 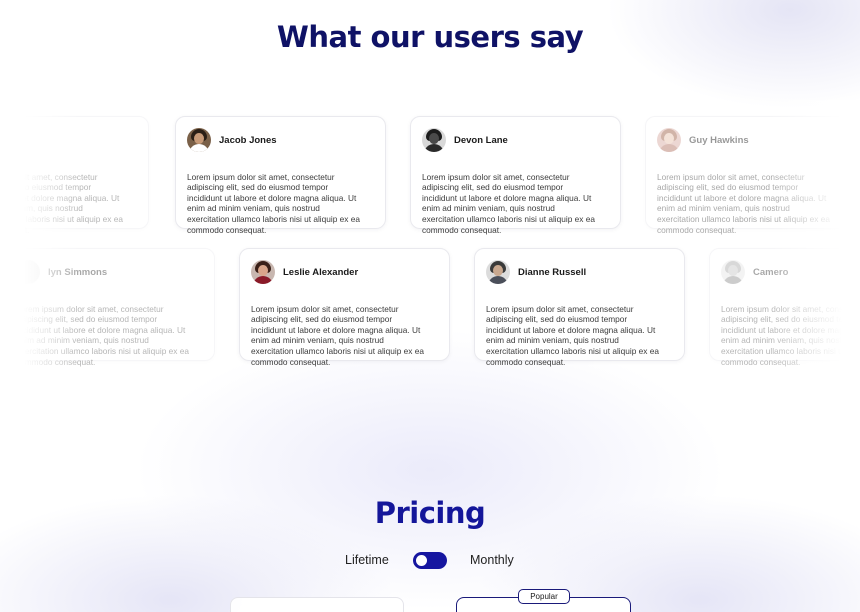 What do you see at coordinates (430, 513) in the screenshot?
I see `pricing-title: Pricing` at bounding box center [430, 513].